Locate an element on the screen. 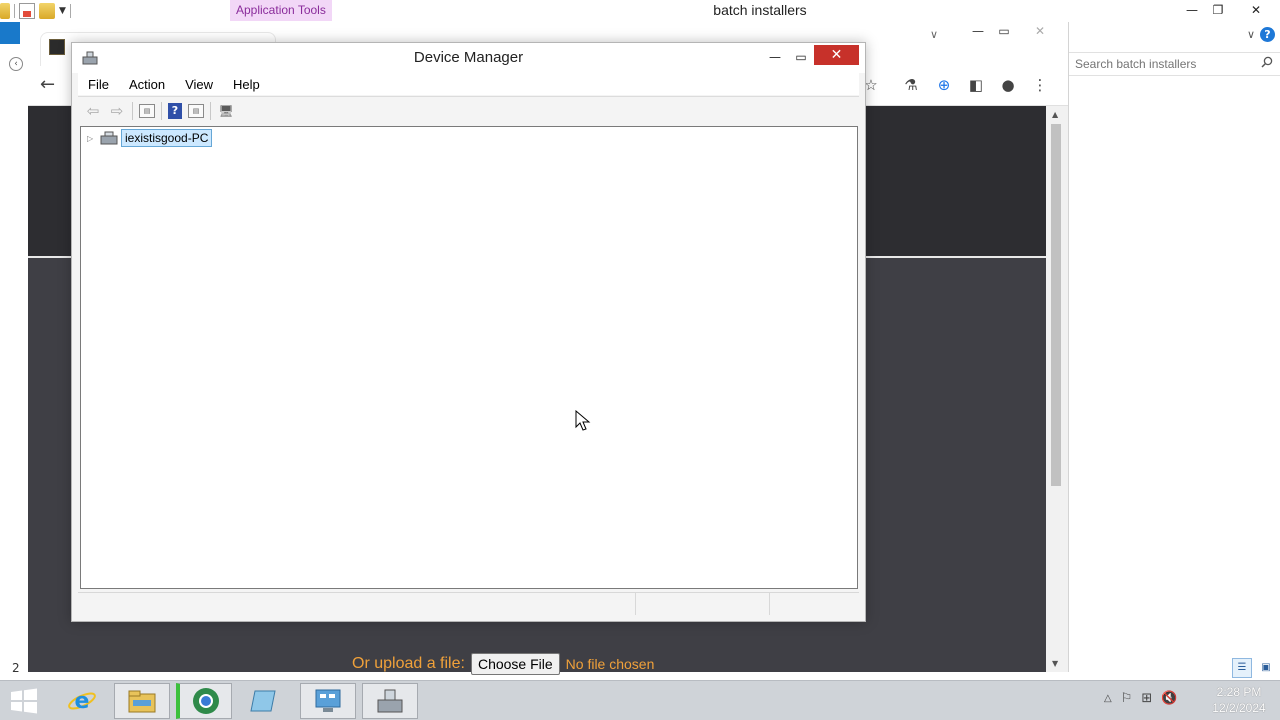  notepad-icon is located at coordinates (263, 701).